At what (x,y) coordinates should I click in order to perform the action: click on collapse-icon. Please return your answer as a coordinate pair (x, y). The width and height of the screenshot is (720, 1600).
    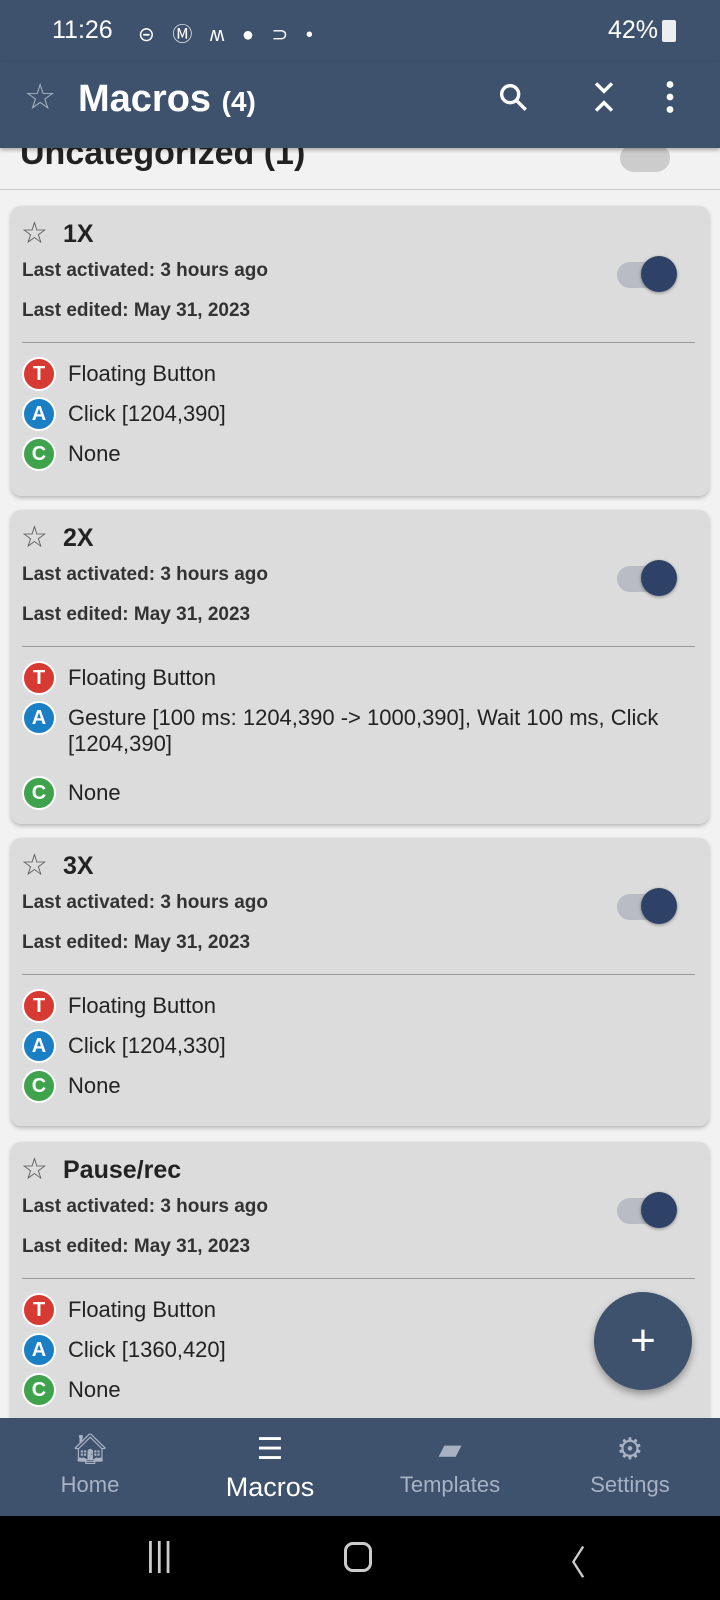
    Looking at the image, I should click on (604, 101).